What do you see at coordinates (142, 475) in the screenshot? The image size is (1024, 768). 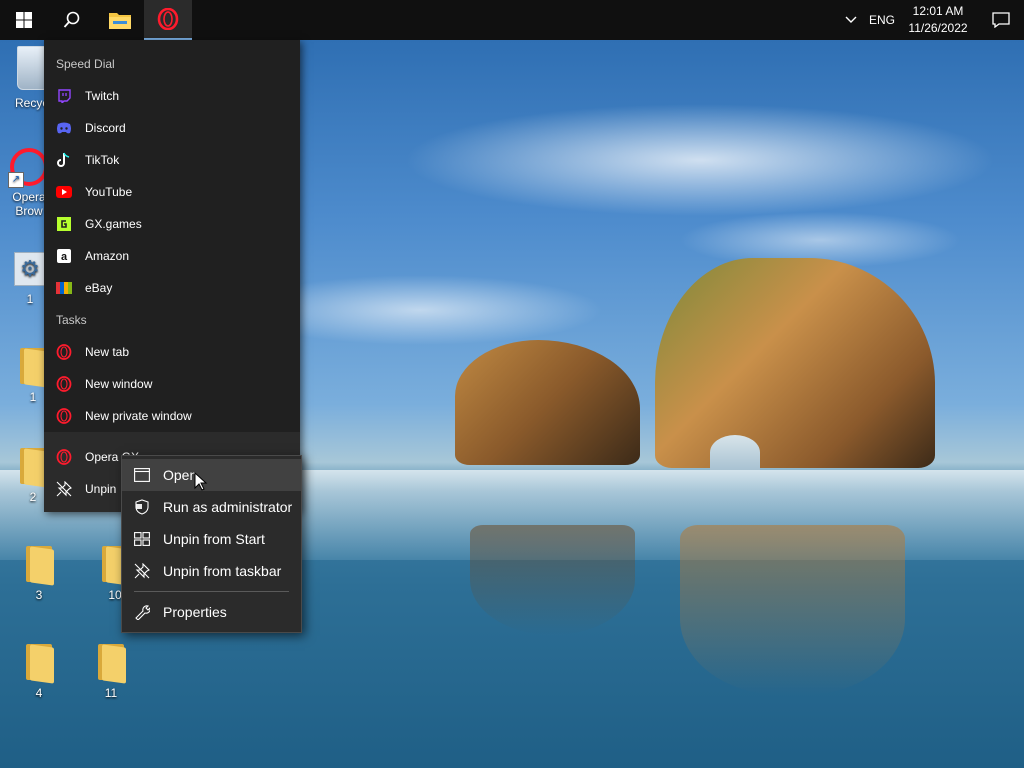 I see `window-icon` at bounding box center [142, 475].